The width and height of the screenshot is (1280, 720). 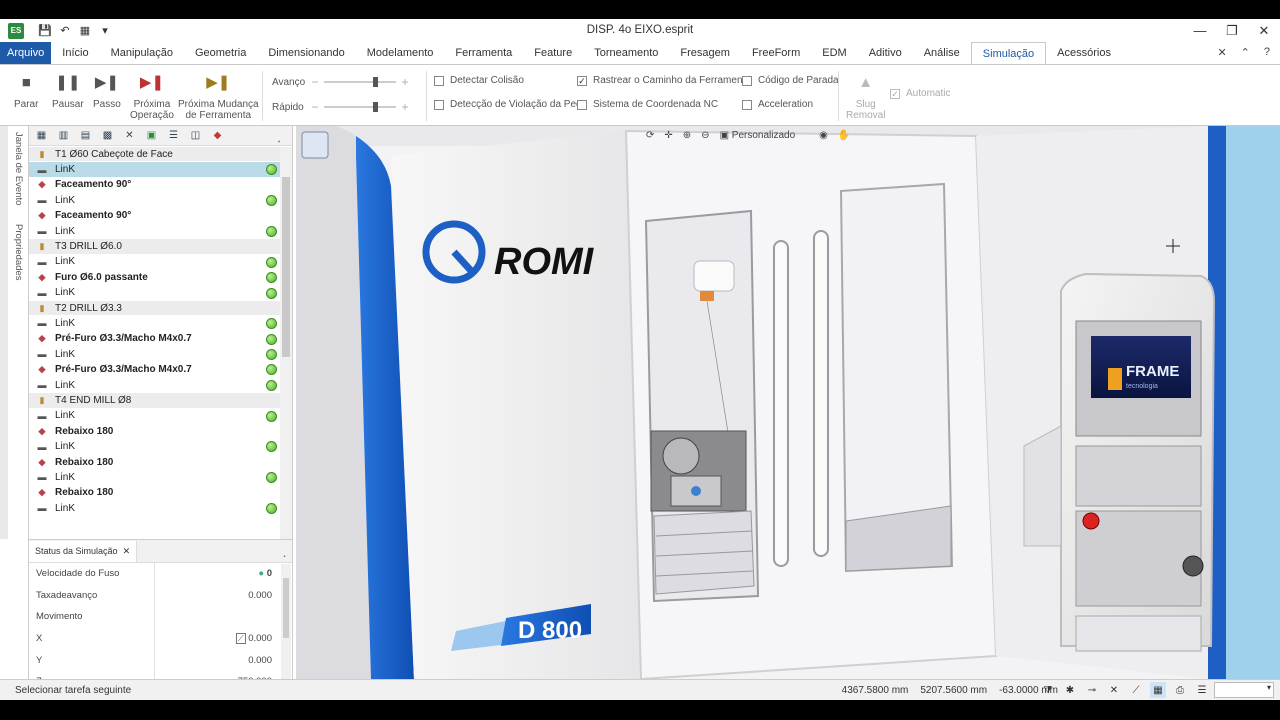 I want to click on undo-icon: ↶, so click(x=65, y=31).